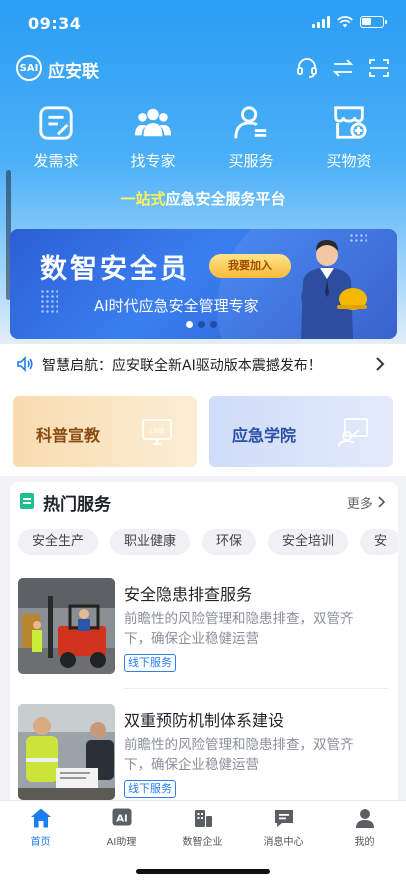 This screenshot has width=406, height=883. What do you see at coordinates (202, 842) in the screenshot?
I see `nav-label: 数智企业` at bounding box center [202, 842].